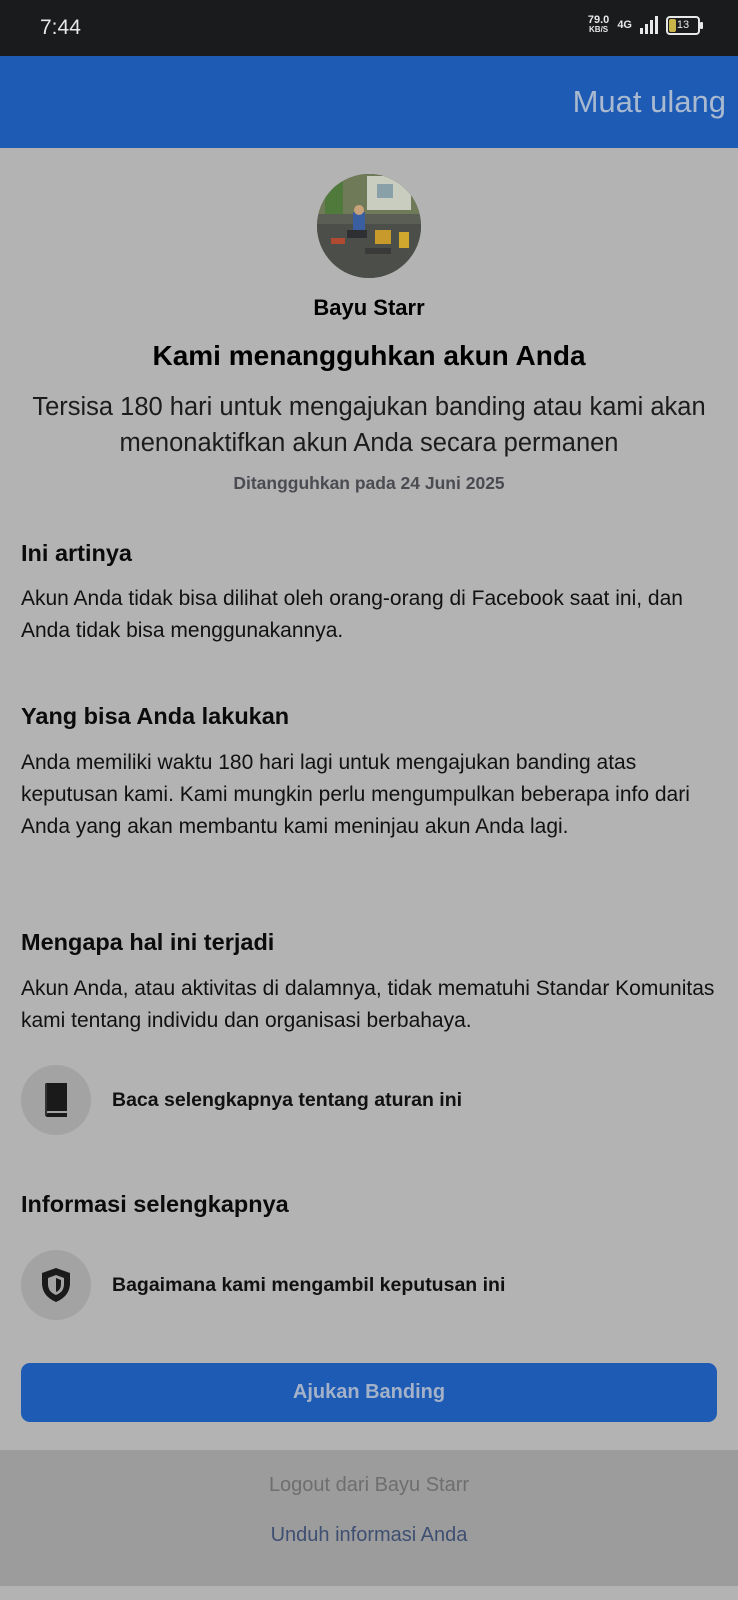 The image size is (738, 1600). I want to click on battery-level: 13, so click(683, 24).